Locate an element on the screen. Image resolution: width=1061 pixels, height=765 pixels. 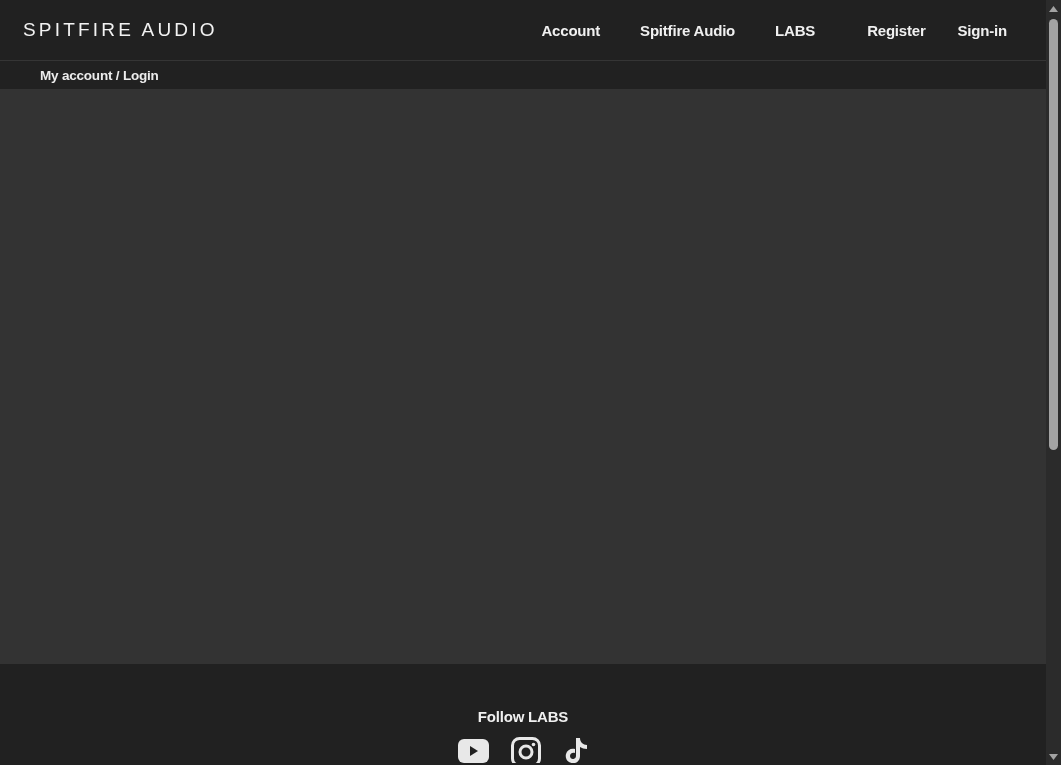
breadcrumb: My account / Login is located at coordinates (99, 75).